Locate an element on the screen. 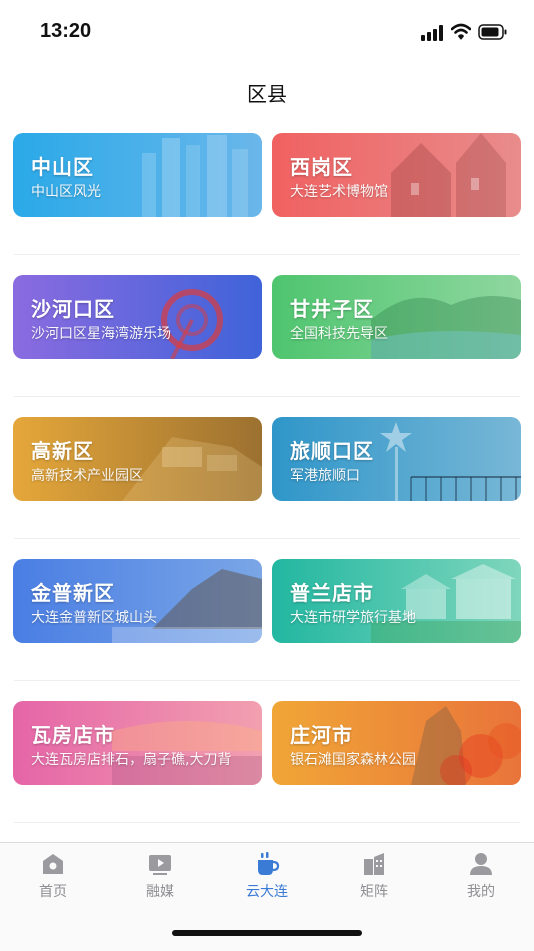 The width and height of the screenshot is (534, 951). tab-media: 融媒 is located at coordinates (160, 879).